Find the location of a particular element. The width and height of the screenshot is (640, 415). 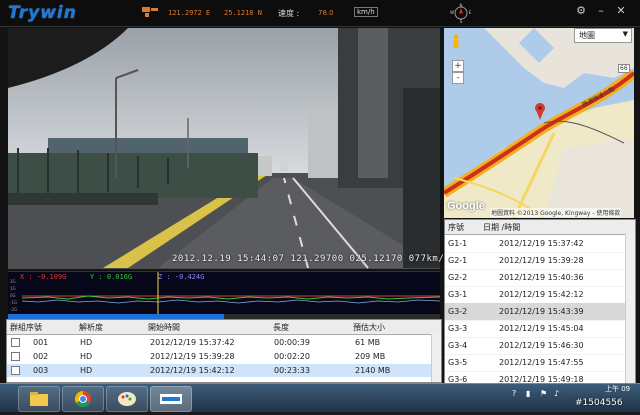

gsensor-graph: 2G 1G 0G -1G -2G is located at coordinates (224, 293).